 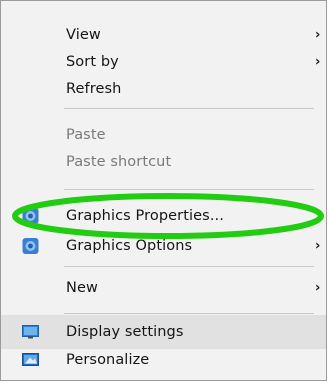 What do you see at coordinates (163, 288) in the screenshot?
I see `menu-item-new: New ›` at bounding box center [163, 288].